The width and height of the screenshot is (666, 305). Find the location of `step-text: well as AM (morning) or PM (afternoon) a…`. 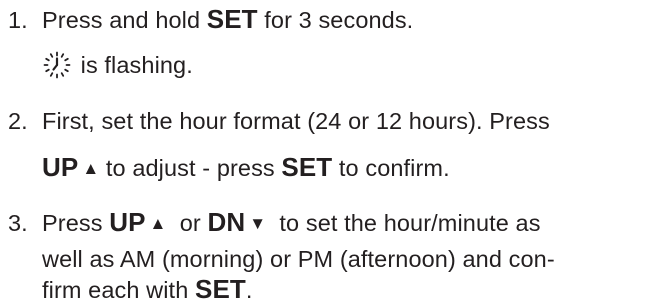

step-text: well as AM (morning) or PM (afternoon) a… is located at coordinates (298, 259).